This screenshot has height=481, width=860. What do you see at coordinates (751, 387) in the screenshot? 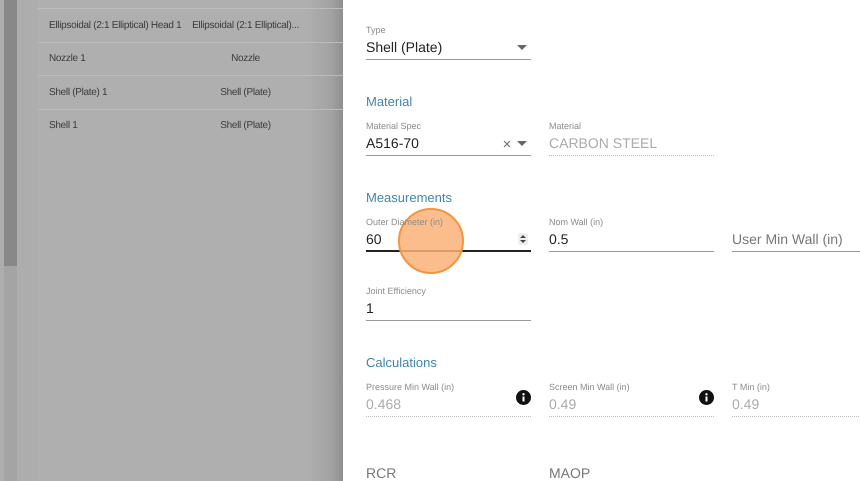
I see `field-label: T Min (in)` at bounding box center [751, 387].